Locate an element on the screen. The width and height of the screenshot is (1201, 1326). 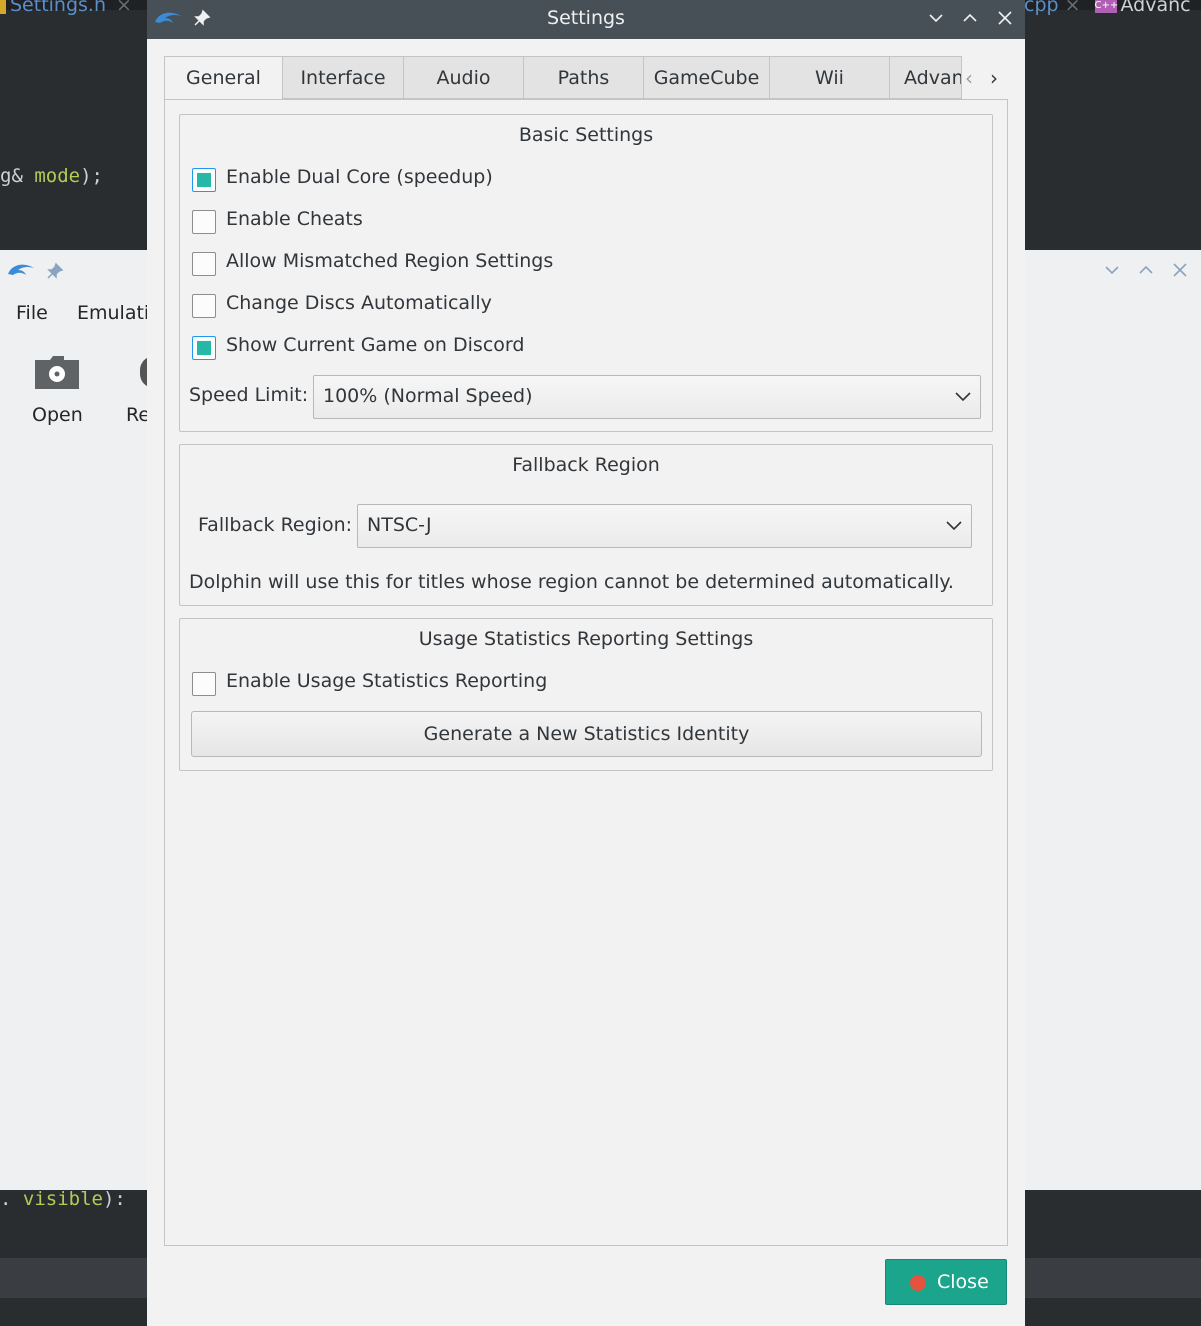
tab-scroll-left-icon: ‹ is located at coordinates (969, 78).